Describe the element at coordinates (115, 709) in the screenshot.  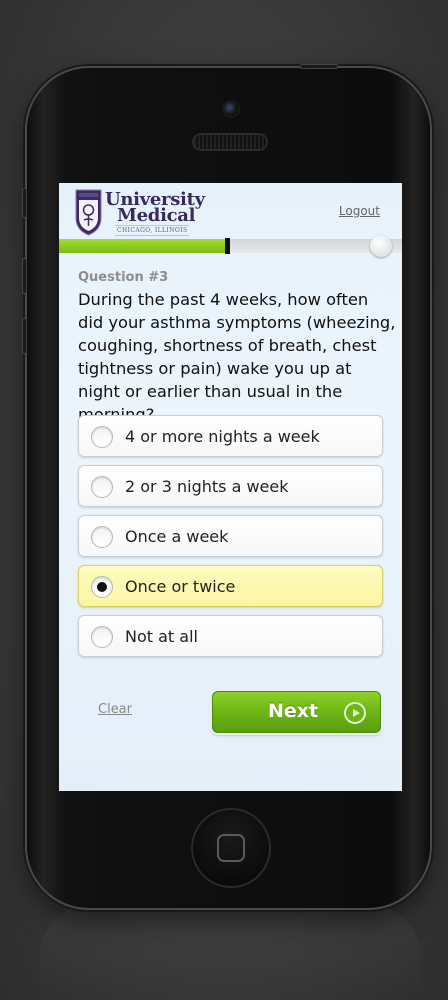
I see `clear-link: Clear` at that location.